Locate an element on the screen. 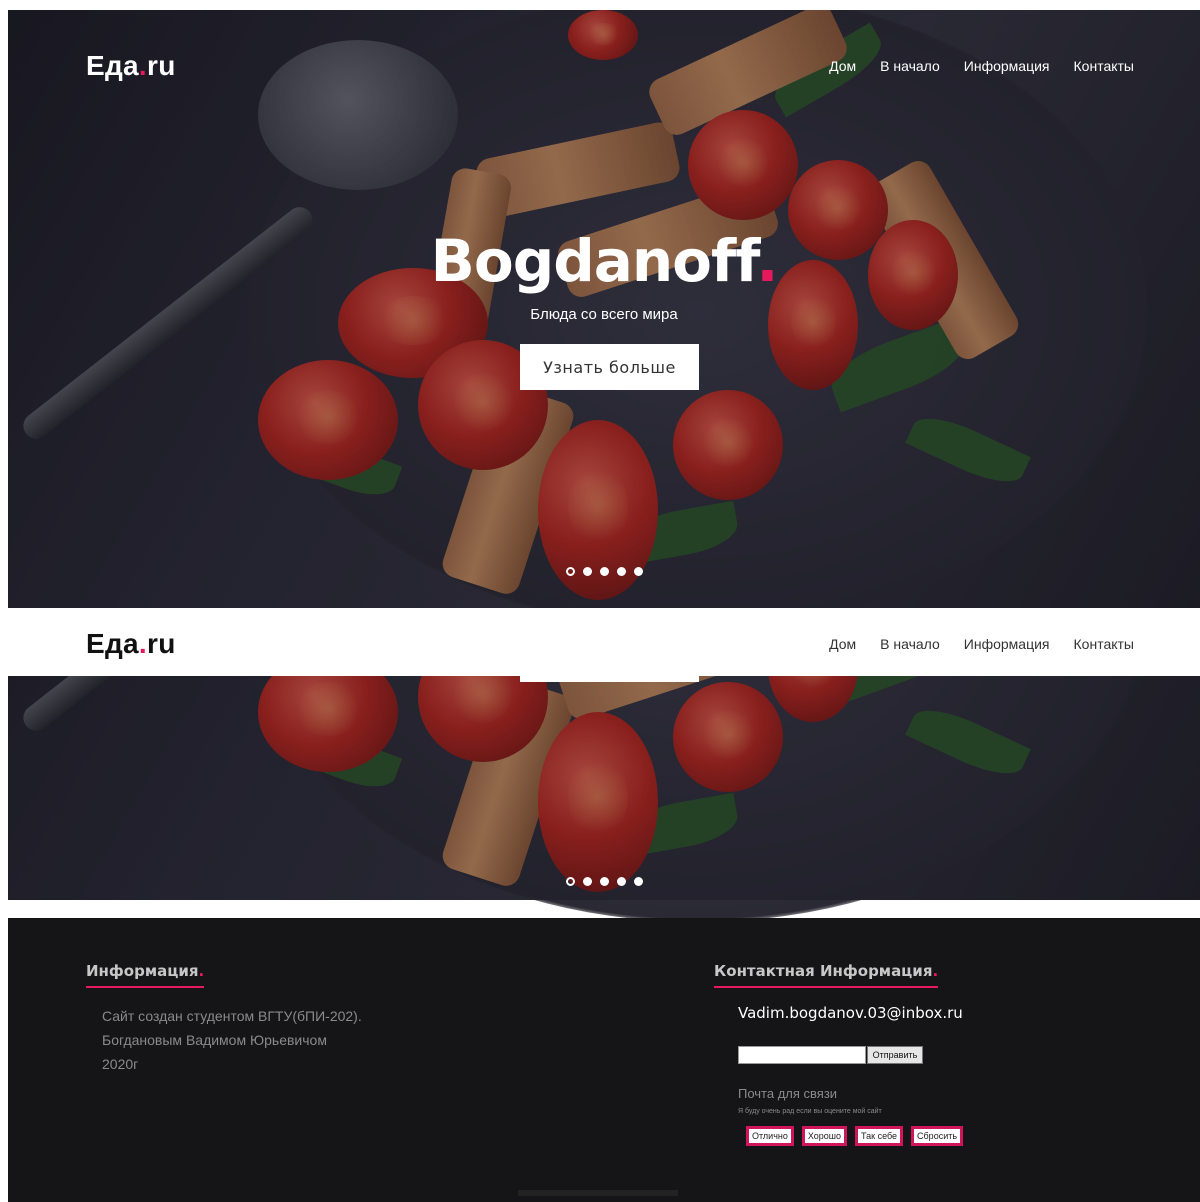 This screenshot has width=1200, height=1202. copyright-strip is located at coordinates (598, 1193).